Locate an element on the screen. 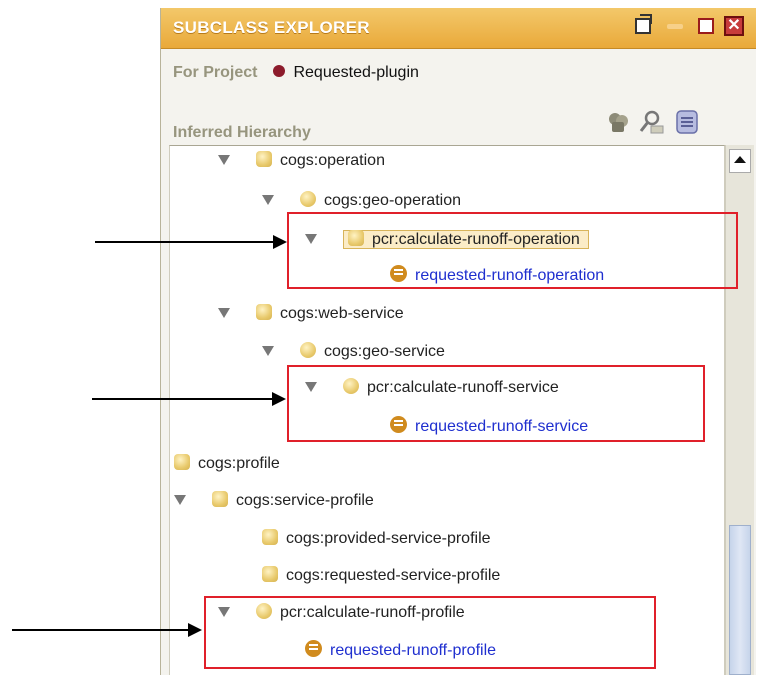 The width and height of the screenshot is (760, 675). tree-node: cogs:geo-service is located at coordinates (353, 353).